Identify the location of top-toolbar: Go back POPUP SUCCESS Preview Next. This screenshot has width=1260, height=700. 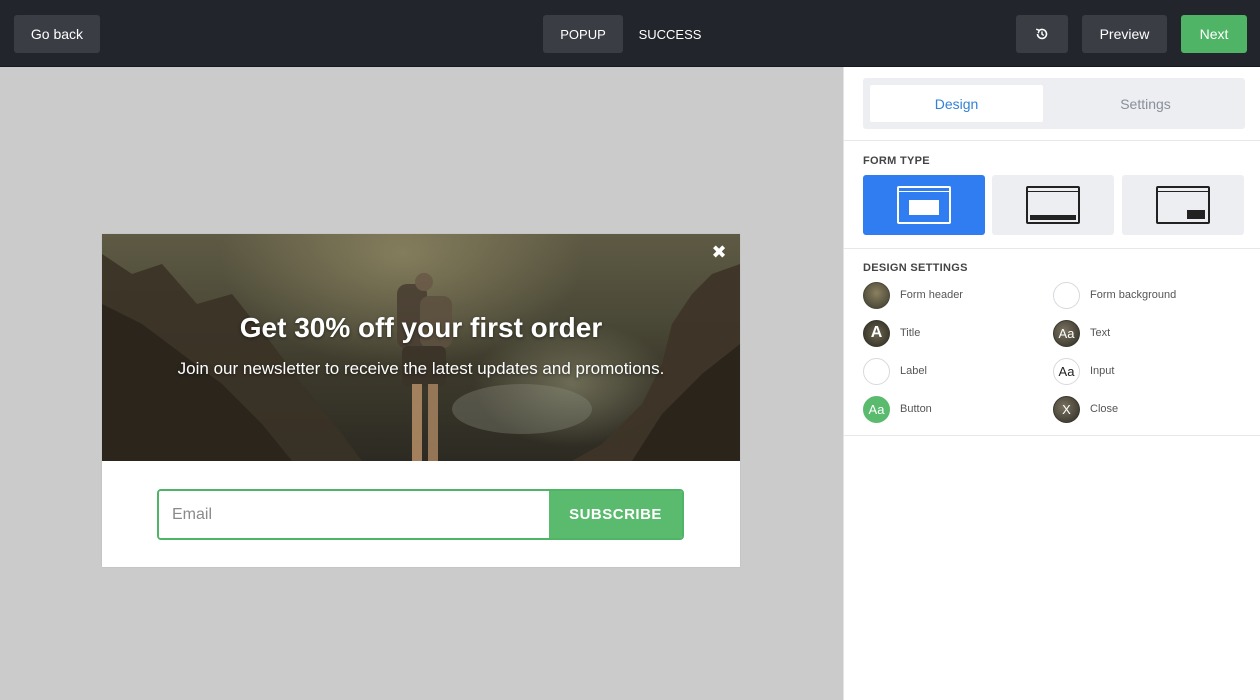
(630, 33).